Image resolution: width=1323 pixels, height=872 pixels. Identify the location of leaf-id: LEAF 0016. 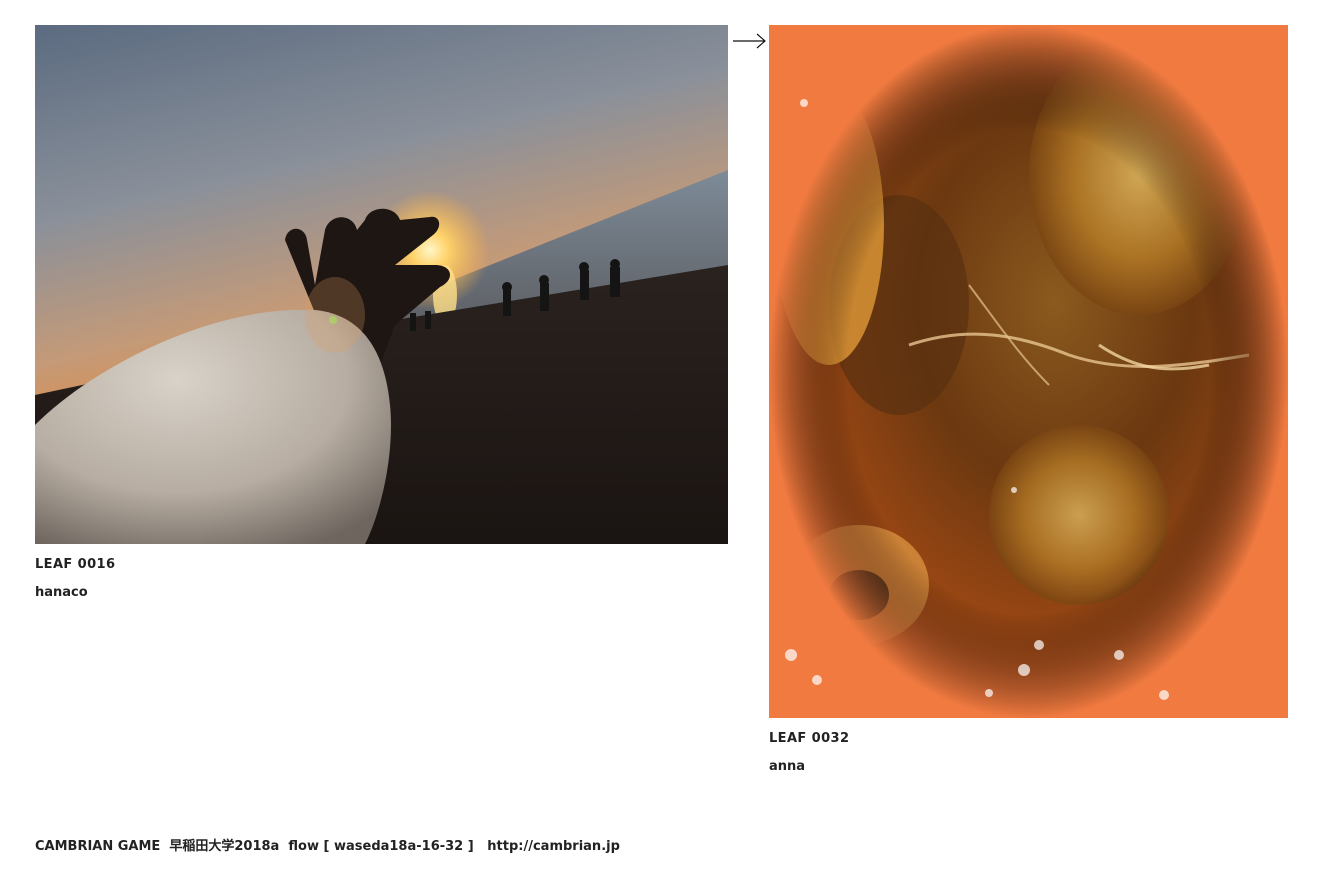
(75, 564).